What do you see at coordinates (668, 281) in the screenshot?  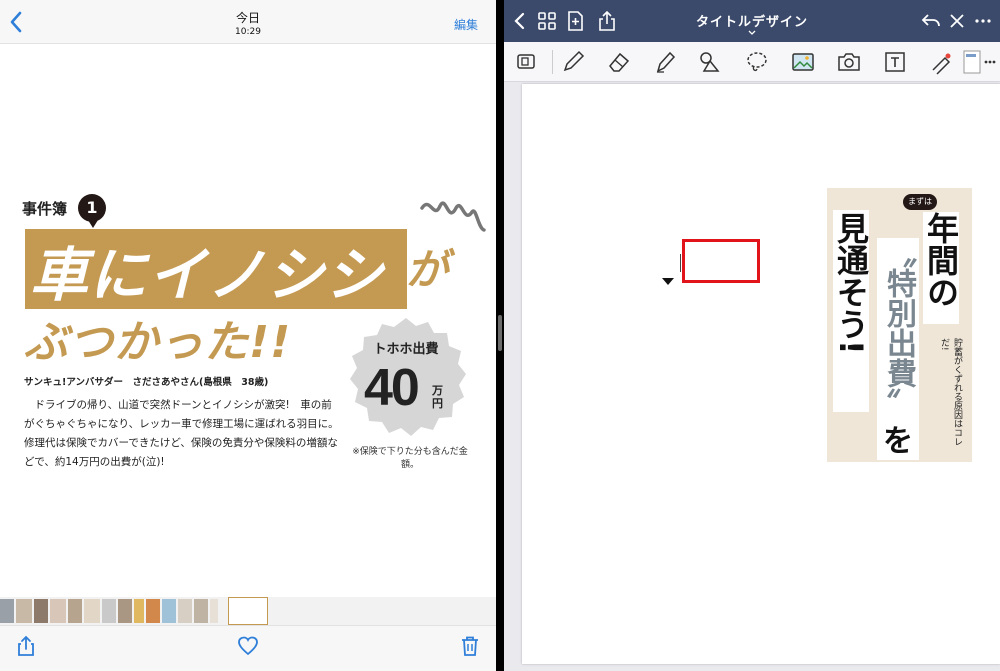 I see `menu-pointer` at bounding box center [668, 281].